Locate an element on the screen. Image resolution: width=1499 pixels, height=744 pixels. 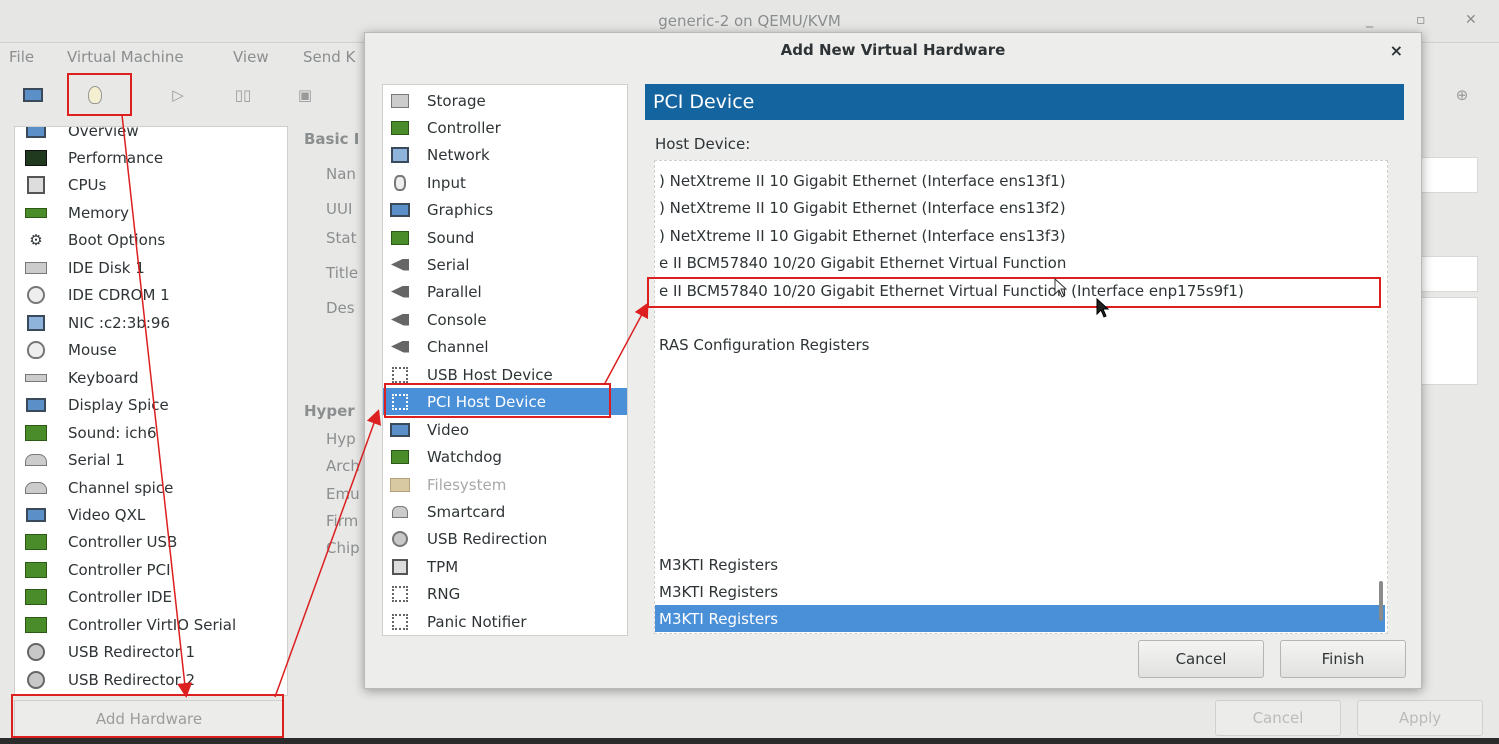
arrow-details-to-add is located at coordinates (157, 406).